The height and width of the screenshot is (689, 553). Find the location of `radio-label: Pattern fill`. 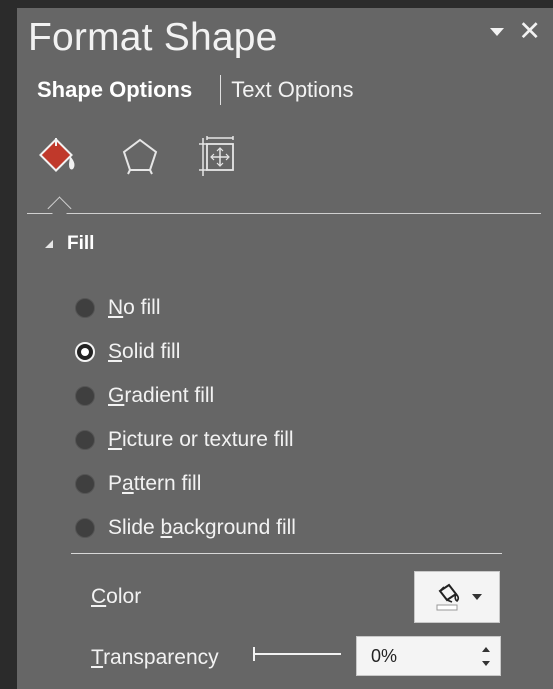

radio-label: Pattern fill is located at coordinates (155, 483).